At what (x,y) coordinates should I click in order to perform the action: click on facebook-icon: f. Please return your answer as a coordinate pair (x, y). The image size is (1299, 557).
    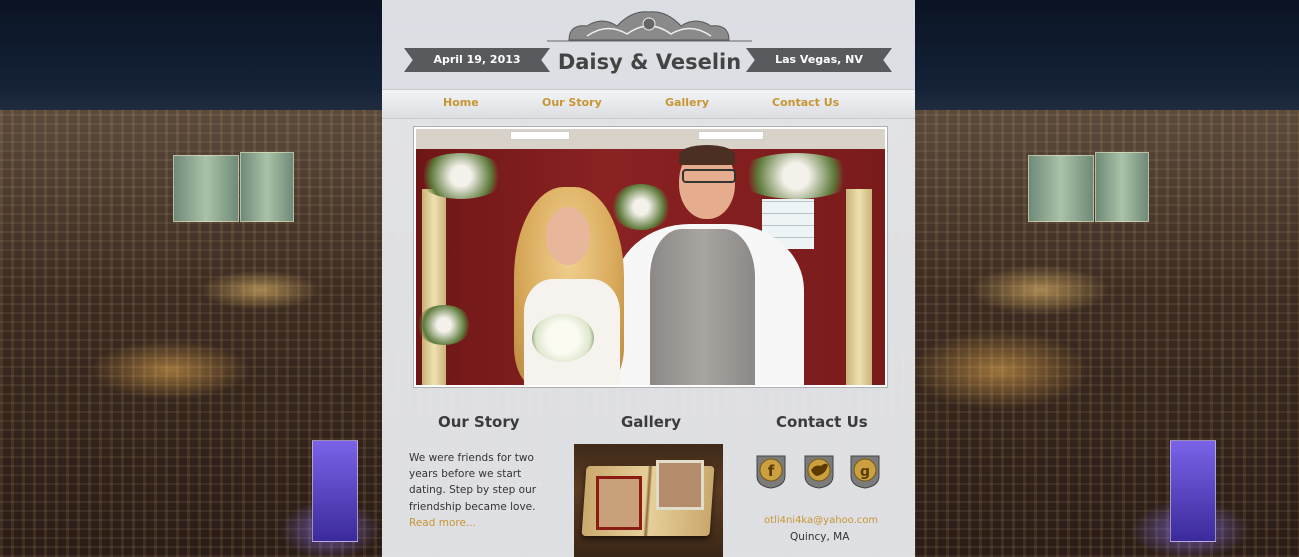
    Looking at the image, I should click on (771, 471).